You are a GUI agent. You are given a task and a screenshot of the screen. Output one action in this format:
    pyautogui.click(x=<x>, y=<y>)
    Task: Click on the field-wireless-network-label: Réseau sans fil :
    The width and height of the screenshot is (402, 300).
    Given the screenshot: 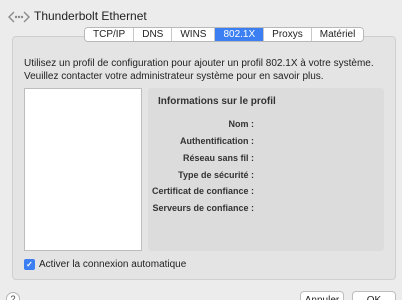 What is the action you would take?
    pyautogui.click(x=218, y=158)
    